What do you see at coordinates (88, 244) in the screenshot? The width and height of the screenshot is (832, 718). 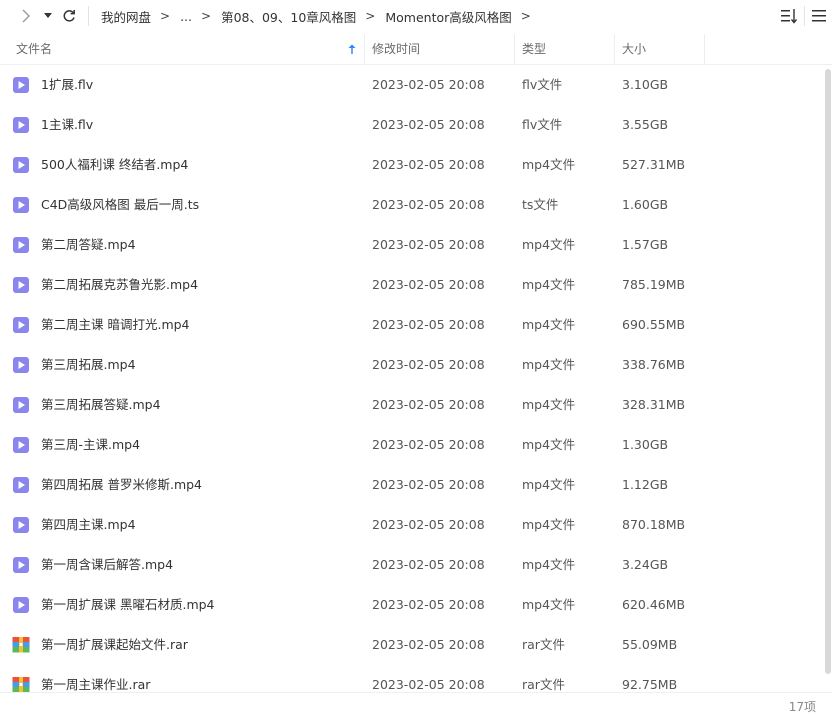 I see `file-name: 第二周答疑.mp4` at bounding box center [88, 244].